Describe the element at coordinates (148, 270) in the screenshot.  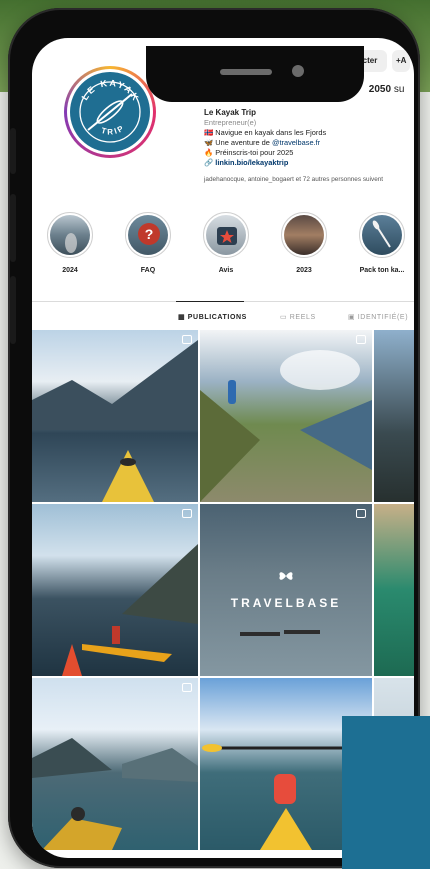
I see `highlight-label: FAQ` at that location.